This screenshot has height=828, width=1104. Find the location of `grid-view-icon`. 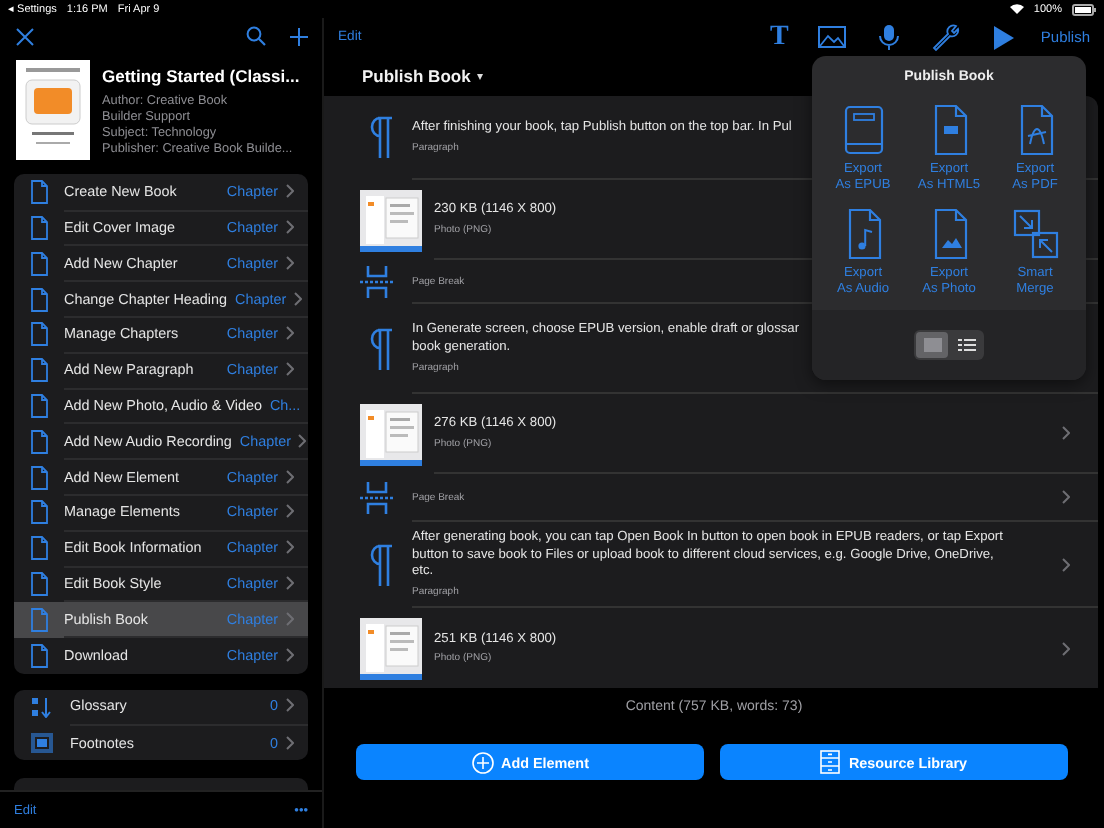

grid-view-icon is located at coordinates (932, 345).